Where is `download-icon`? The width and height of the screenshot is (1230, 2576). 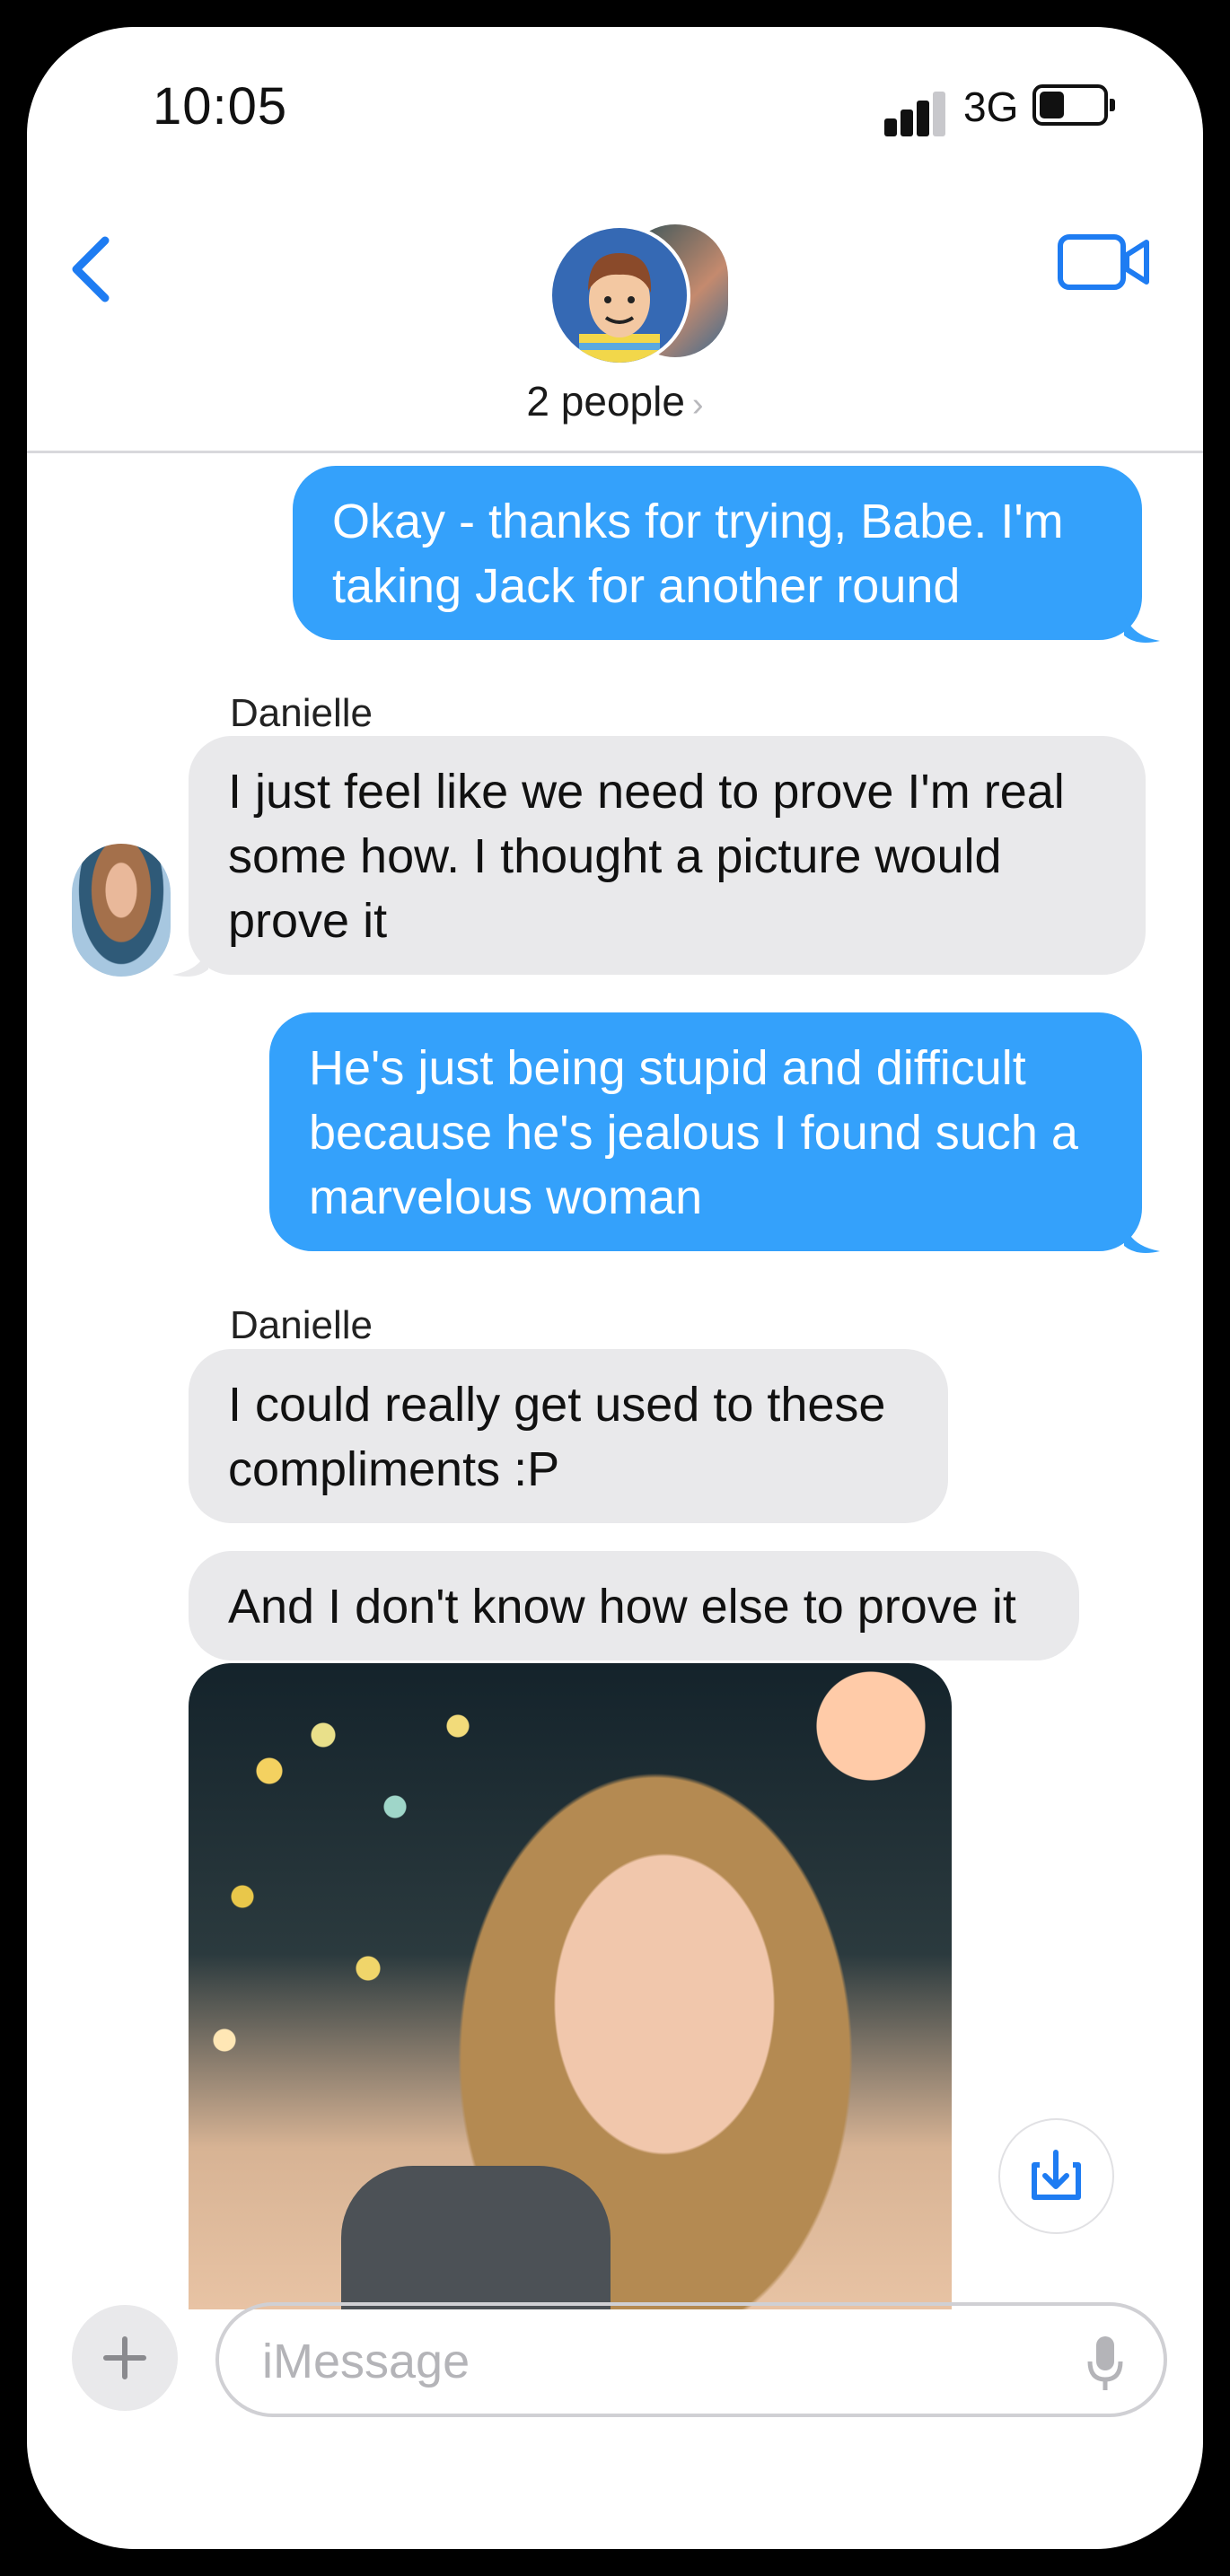 download-icon is located at coordinates (1056, 2175).